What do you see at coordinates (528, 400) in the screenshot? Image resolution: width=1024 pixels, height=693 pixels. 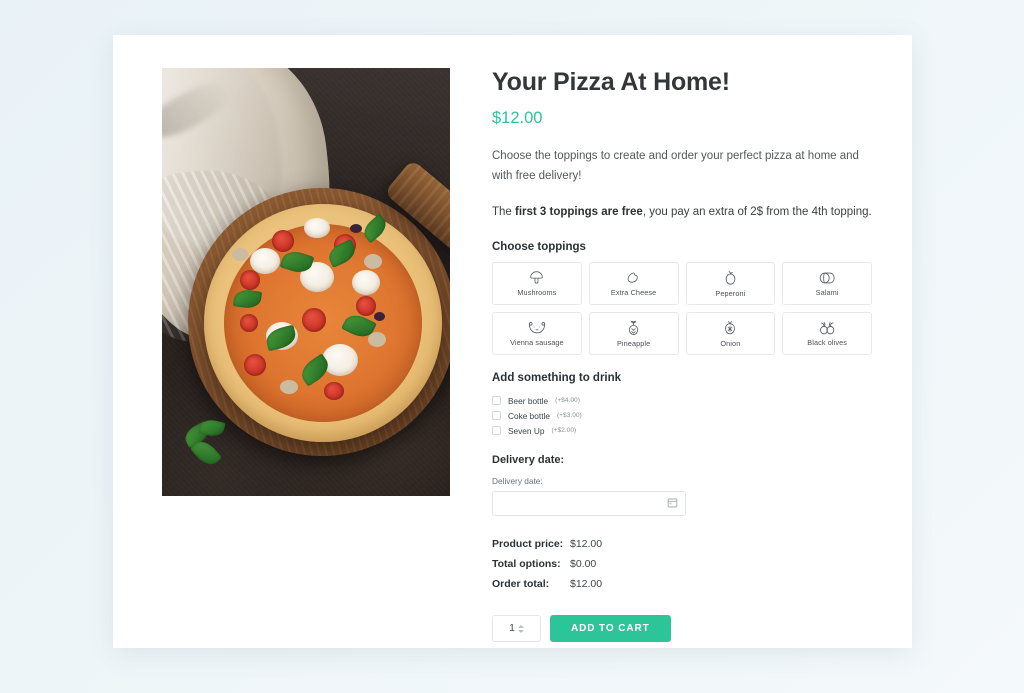 I see `drink-label: Beer bottle` at bounding box center [528, 400].